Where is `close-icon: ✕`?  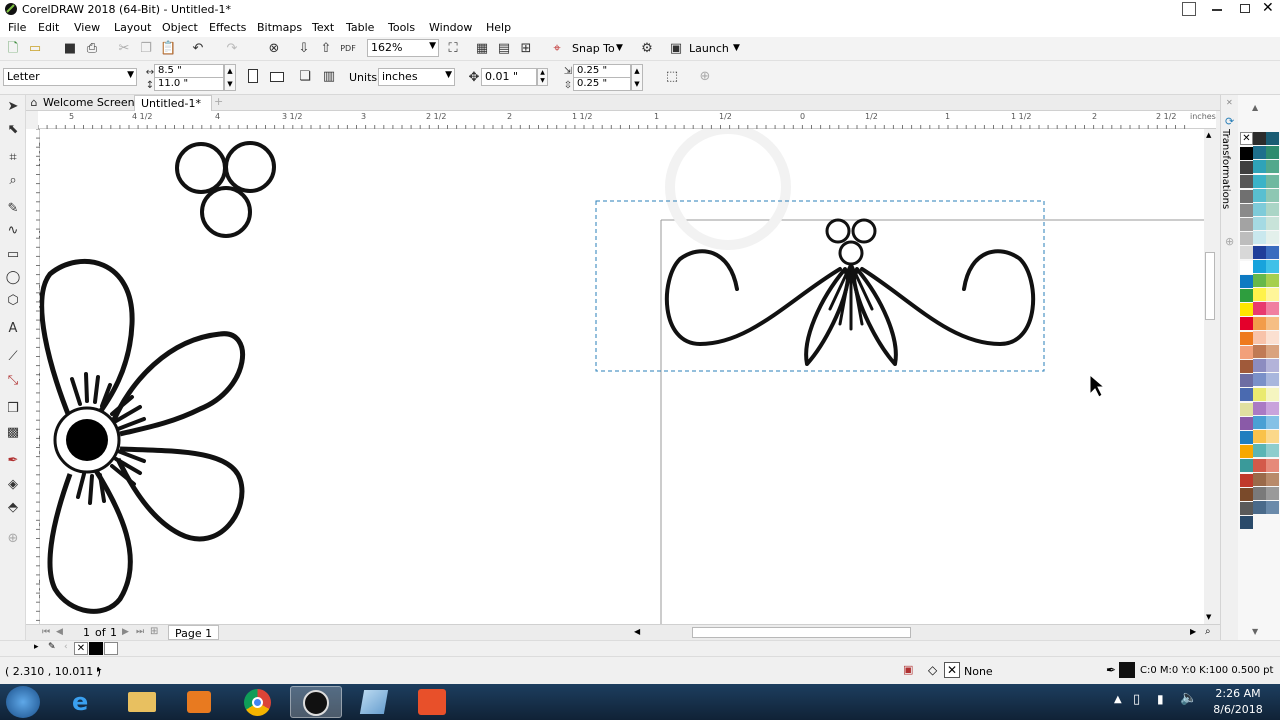 close-icon: ✕ is located at coordinates (1268, 8).